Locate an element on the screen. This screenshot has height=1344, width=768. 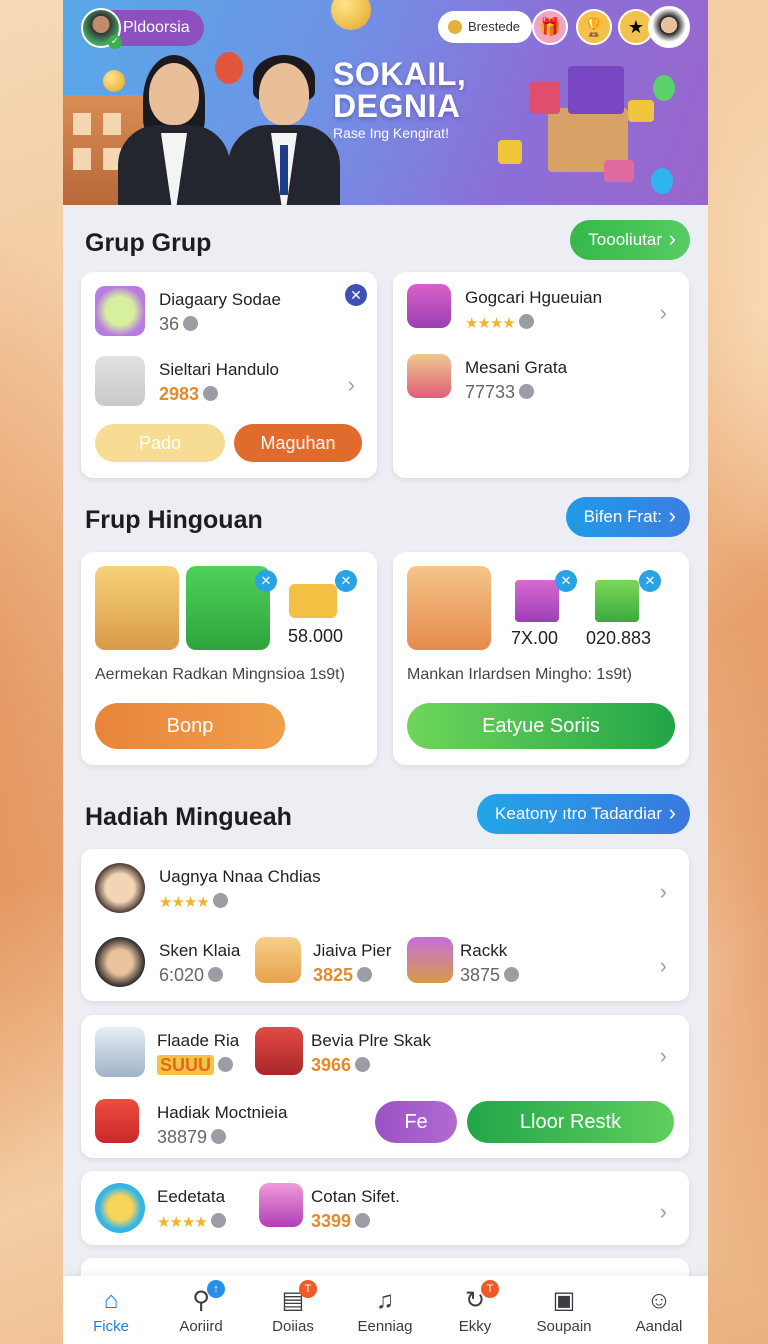
coin-balance-pill: Brestede is located at coordinates (485, 27).